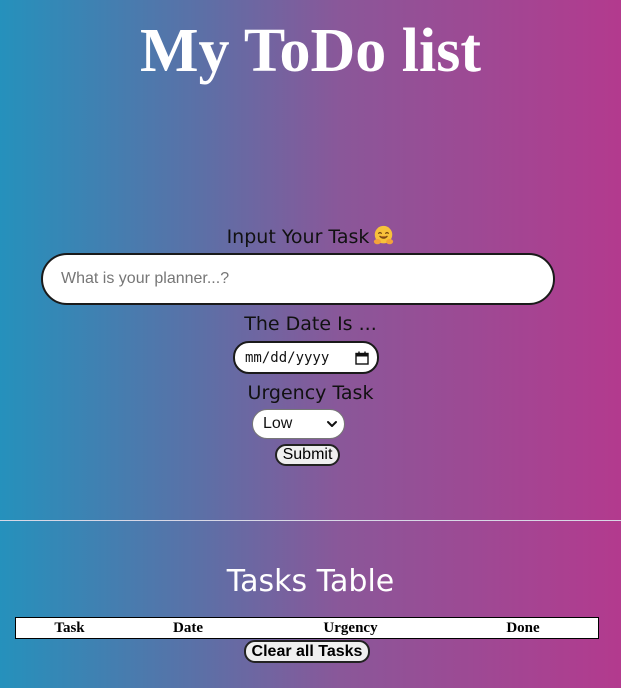  What do you see at coordinates (310, 581) in the screenshot?
I see `tasks-table-title: Tasks Table` at bounding box center [310, 581].